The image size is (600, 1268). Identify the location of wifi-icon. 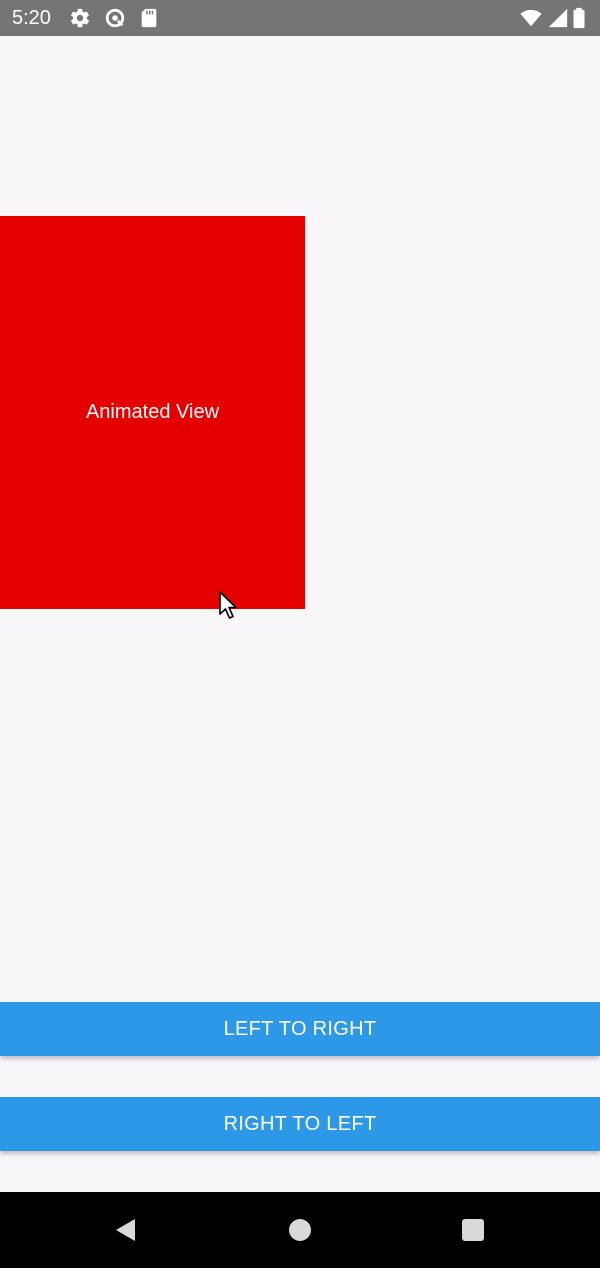
(531, 18).